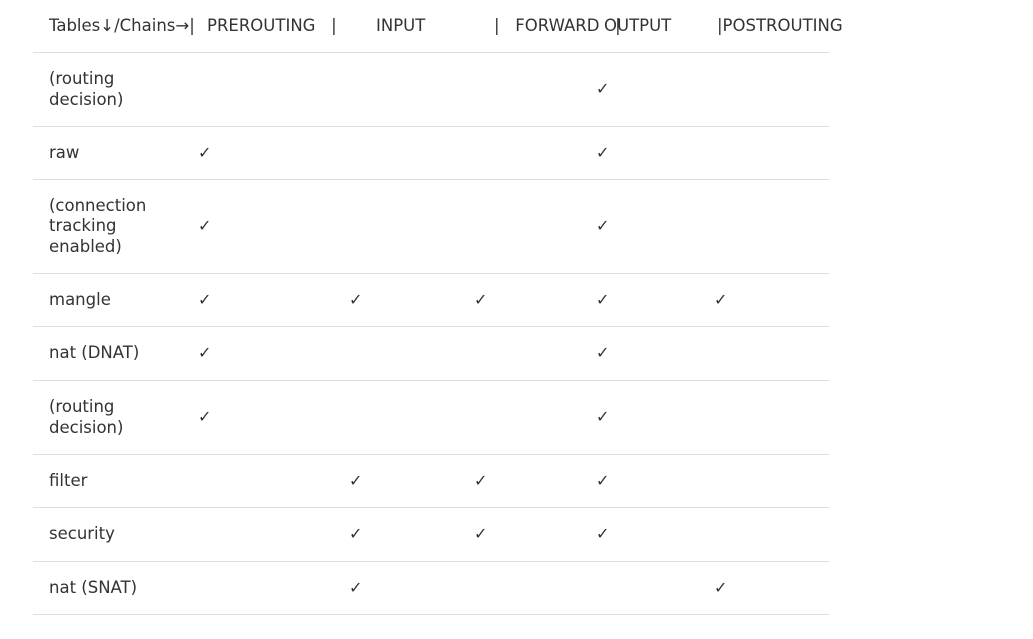 This screenshot has height=639, width=1033. I want to click on header-label: |POSTROUTING, so click(780, 25).